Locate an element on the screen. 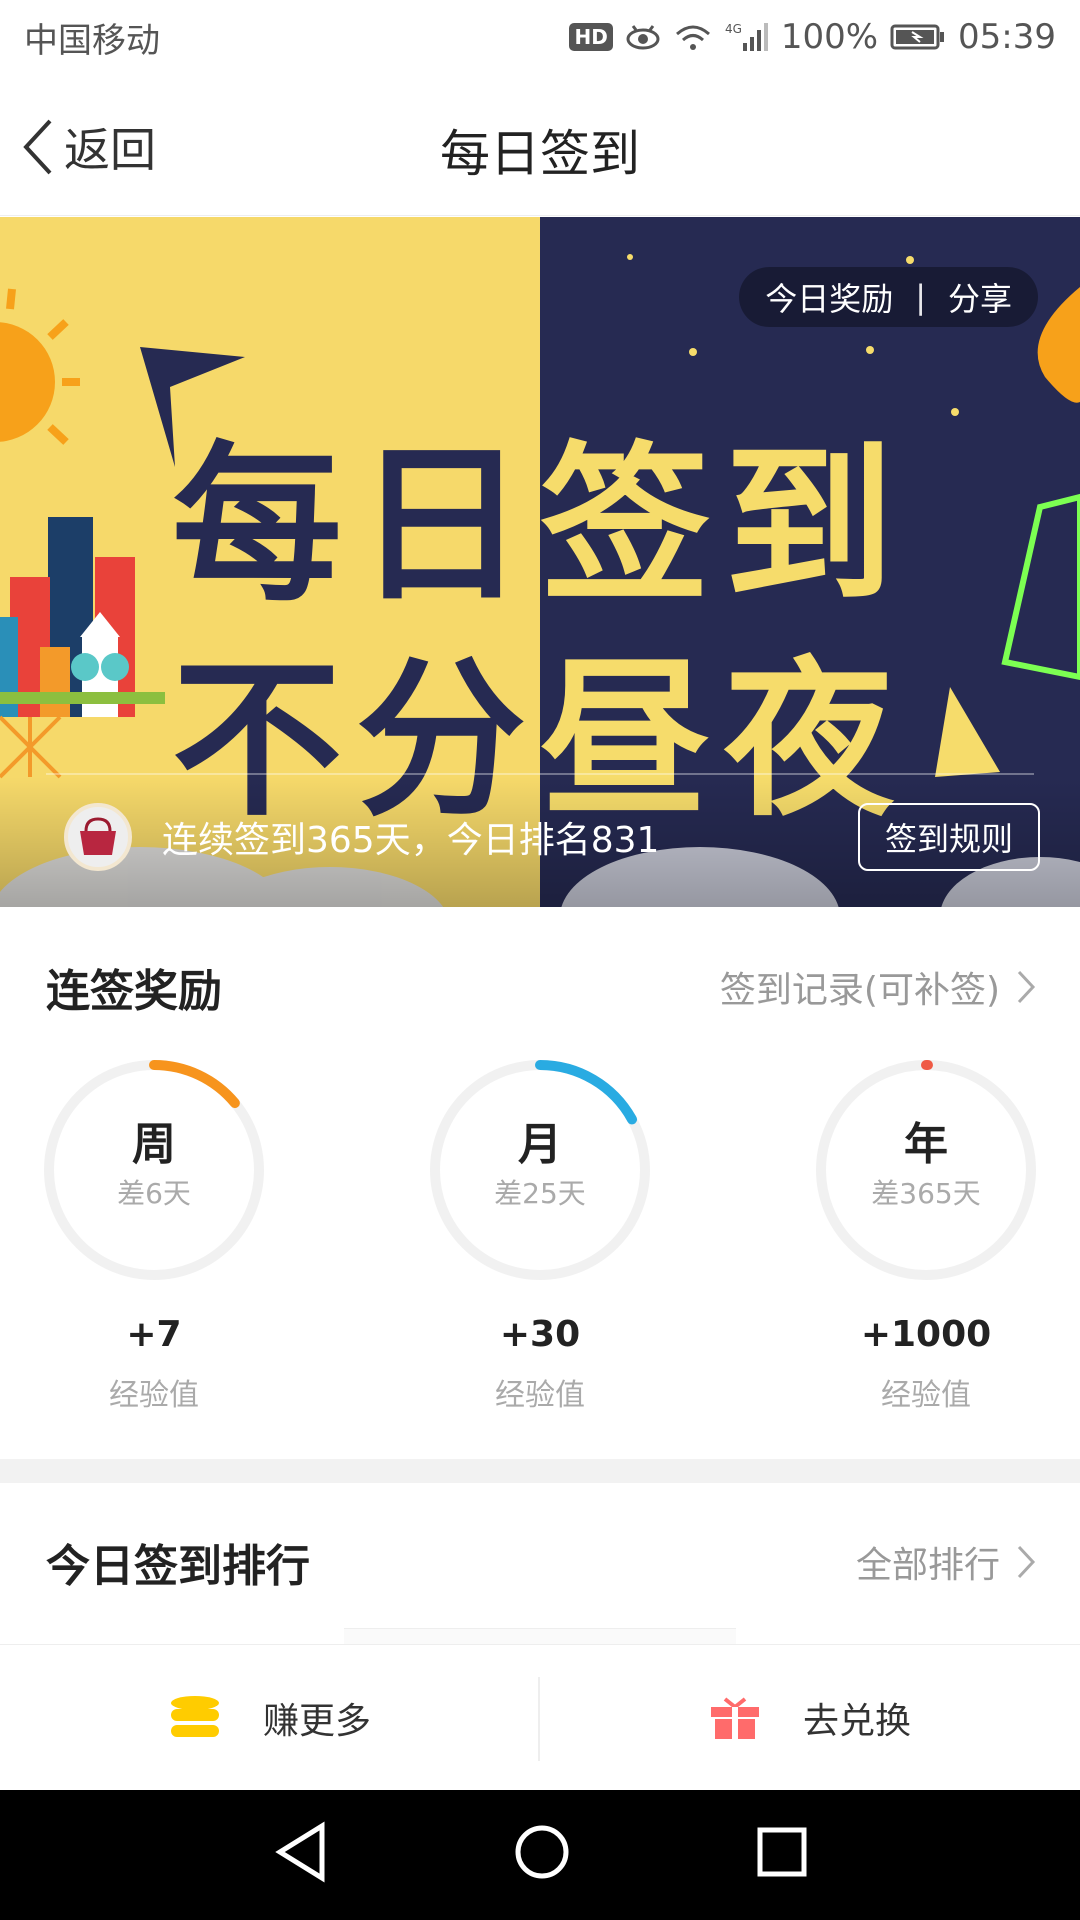 This screenshot has width=1080, height=1920. redeem-button: 去兑换 is located at coordinates (810, 1718).